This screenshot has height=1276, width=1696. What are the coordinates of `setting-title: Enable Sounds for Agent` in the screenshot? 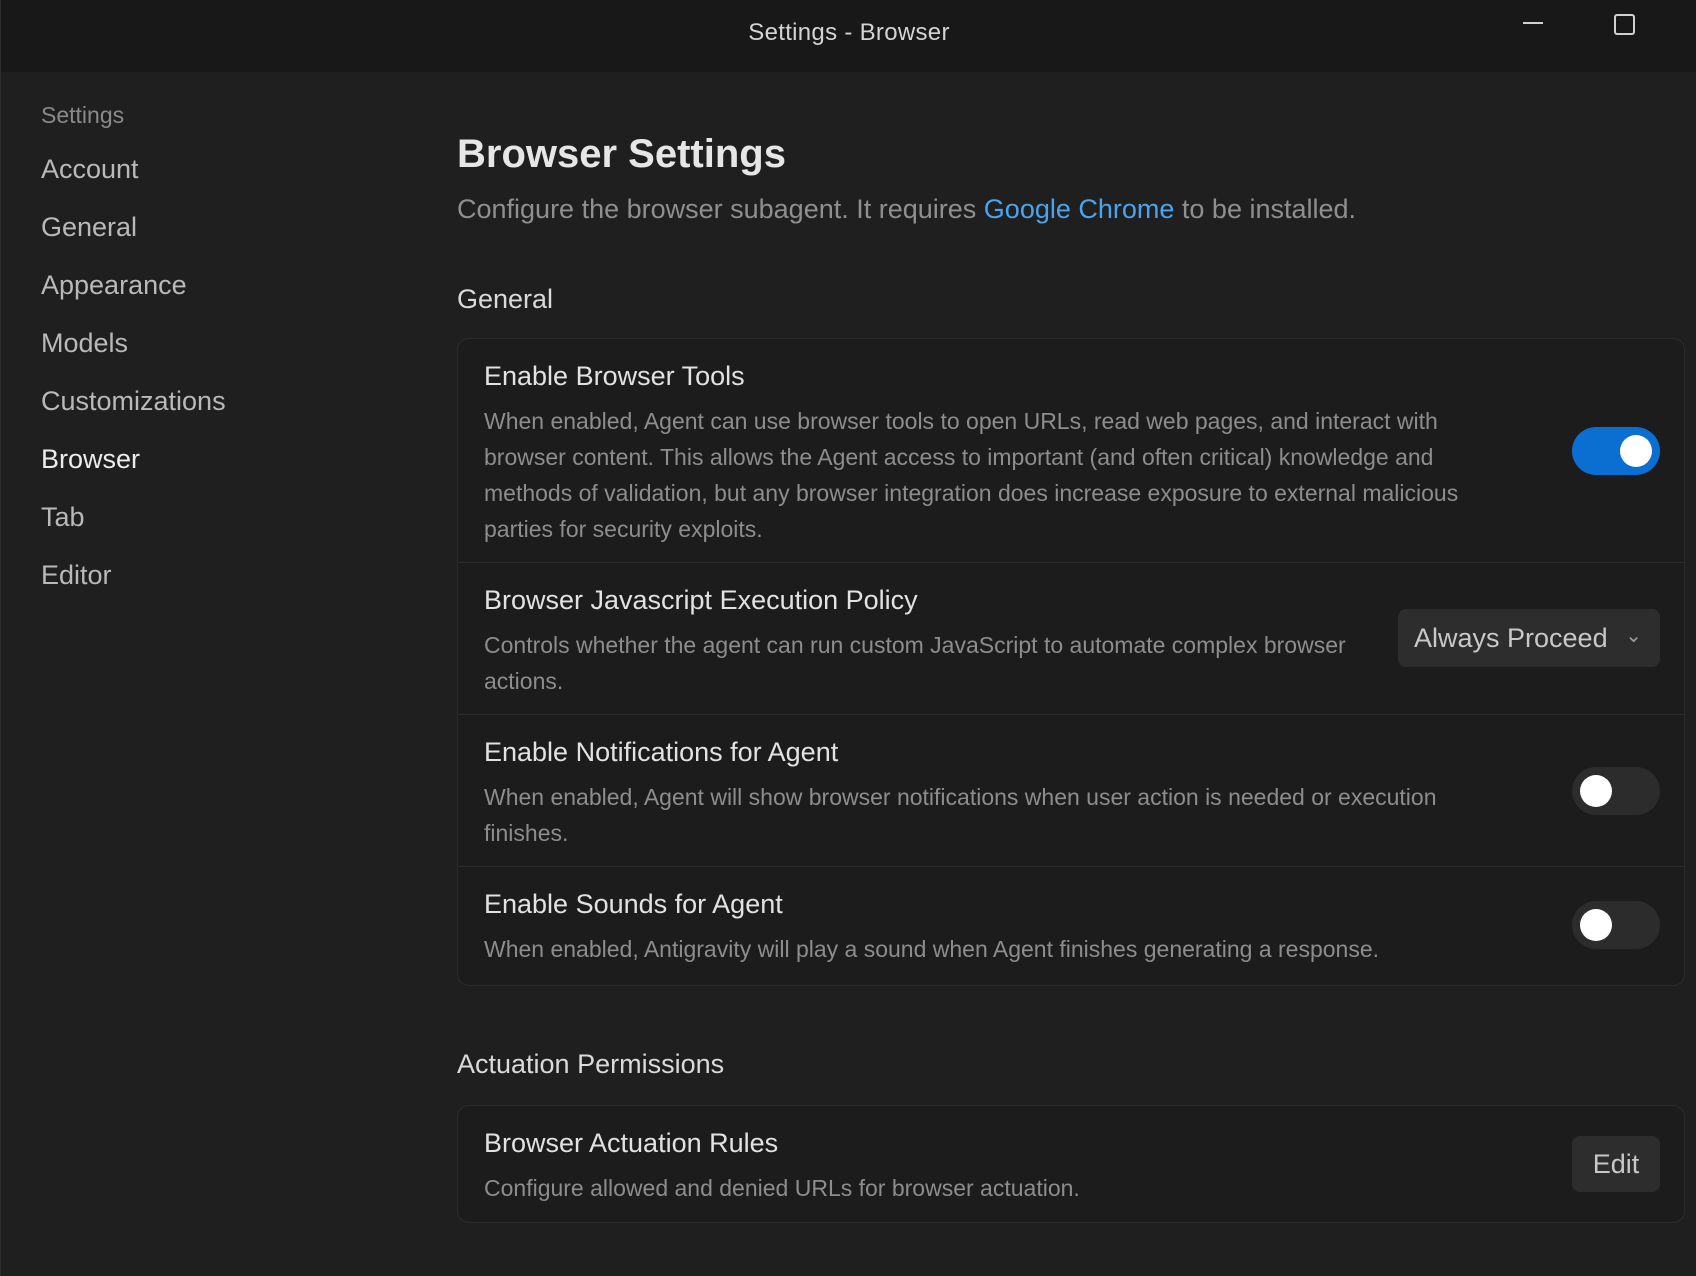 It's located at (633, 904).